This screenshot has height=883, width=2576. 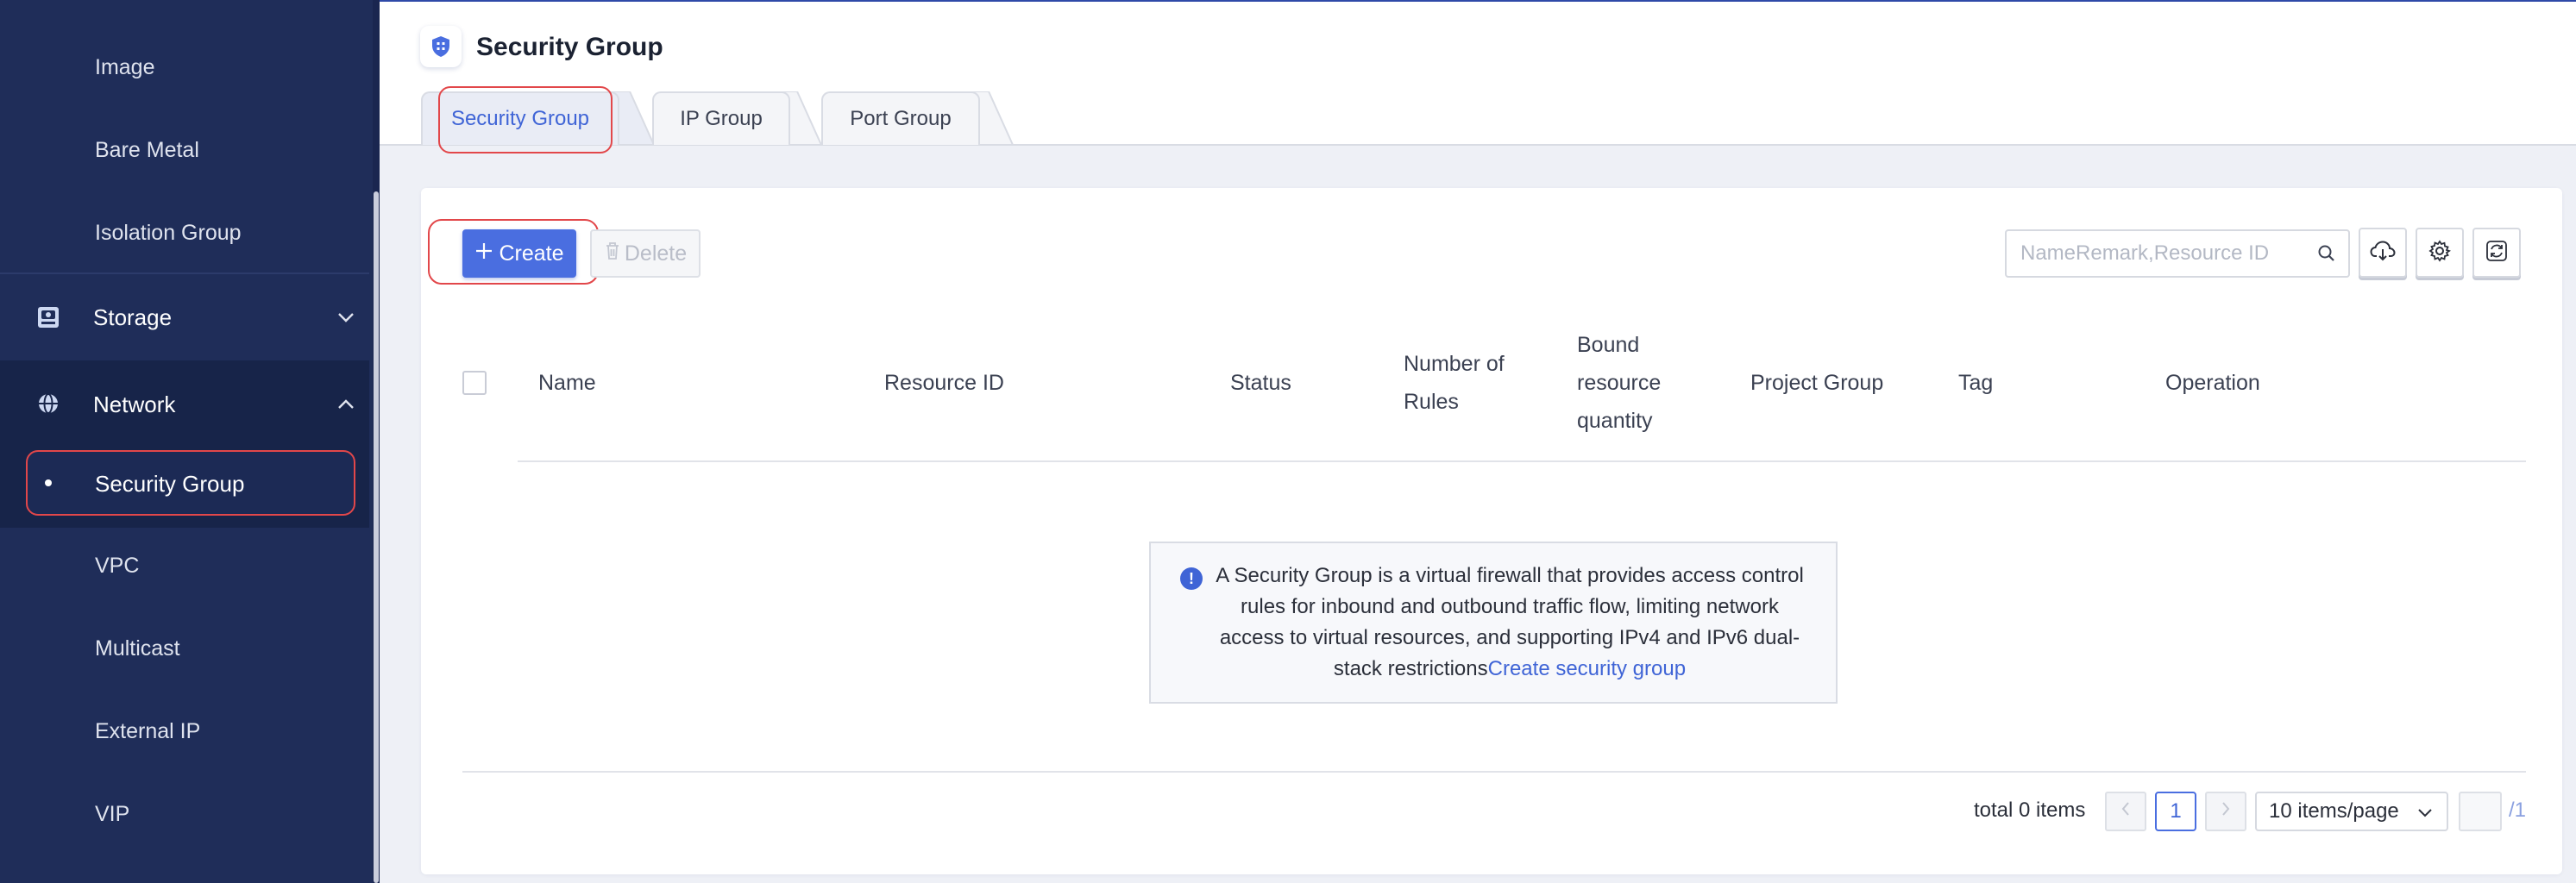 What do you see at coordinates (1454, 364) in the screenshot?
I see `column-header-line: Number of` at bounding box center [1454, 364].